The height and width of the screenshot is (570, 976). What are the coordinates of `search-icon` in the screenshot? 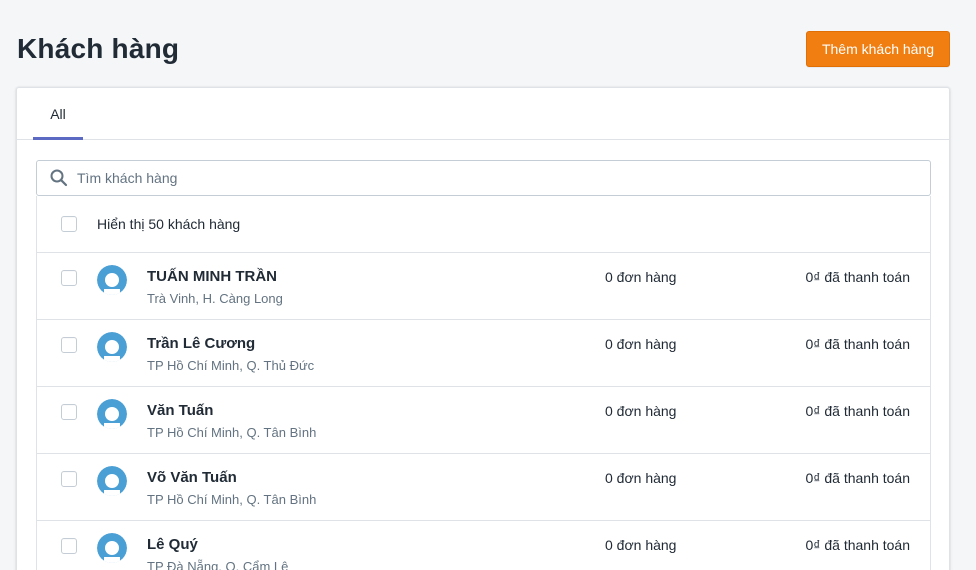 It's located at (59, 178).